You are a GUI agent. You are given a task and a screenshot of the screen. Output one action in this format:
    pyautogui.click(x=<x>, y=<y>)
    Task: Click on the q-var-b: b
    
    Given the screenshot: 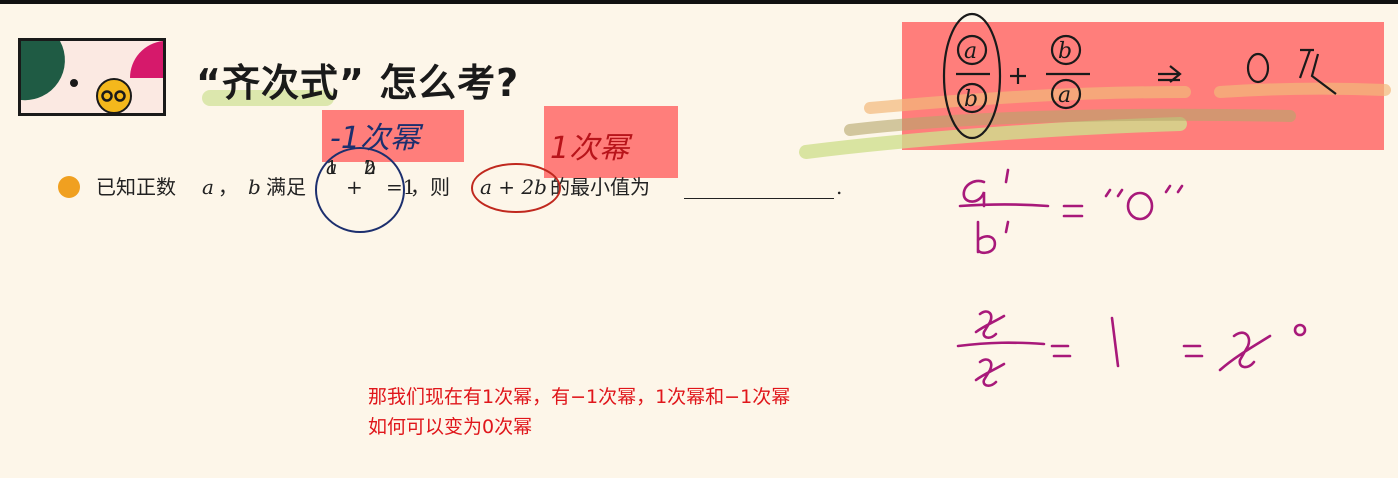 What is the action you would take?
    pyautogui.click(x=254, y=187)
    